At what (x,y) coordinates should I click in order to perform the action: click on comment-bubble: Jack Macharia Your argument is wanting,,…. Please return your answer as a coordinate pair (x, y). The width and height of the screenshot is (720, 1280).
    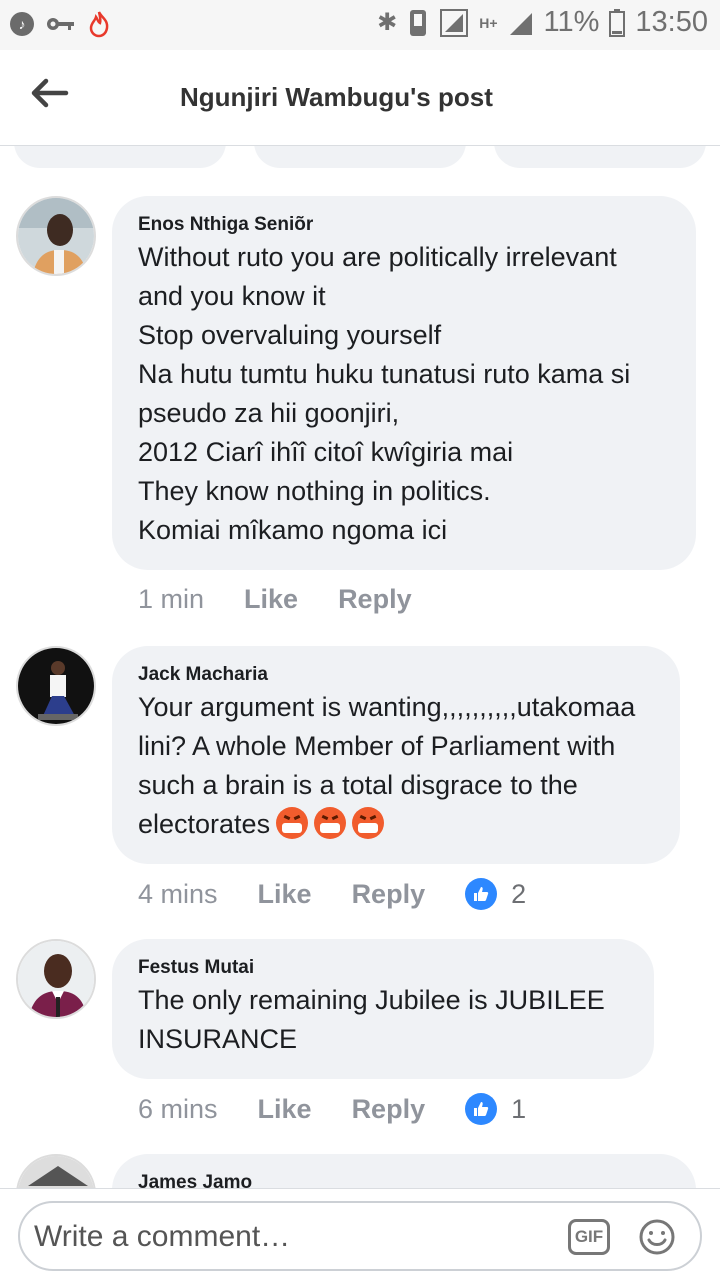
    Looking at the image, I should click on (396, 755).